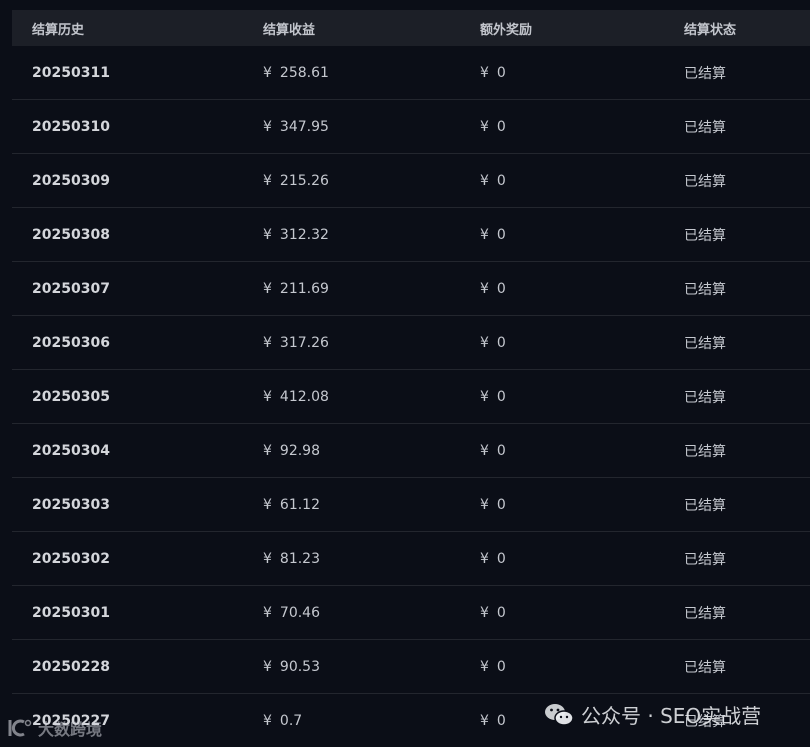 The image size is (810, 747). Describe the element at coordinates (304, 234) in the screenshot. I see `income-value: 312.32` at that location.